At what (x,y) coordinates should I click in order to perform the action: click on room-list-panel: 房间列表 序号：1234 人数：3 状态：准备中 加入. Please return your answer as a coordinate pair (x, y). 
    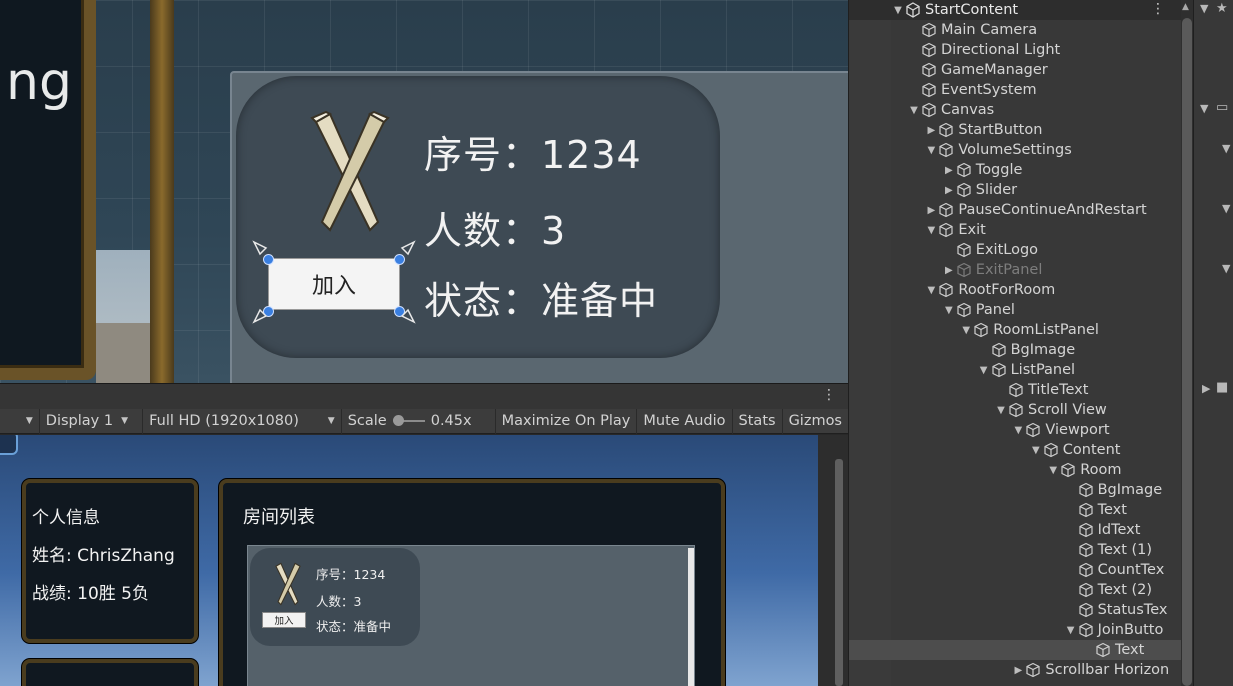
    Looking at the image, I should click on (472, 582).